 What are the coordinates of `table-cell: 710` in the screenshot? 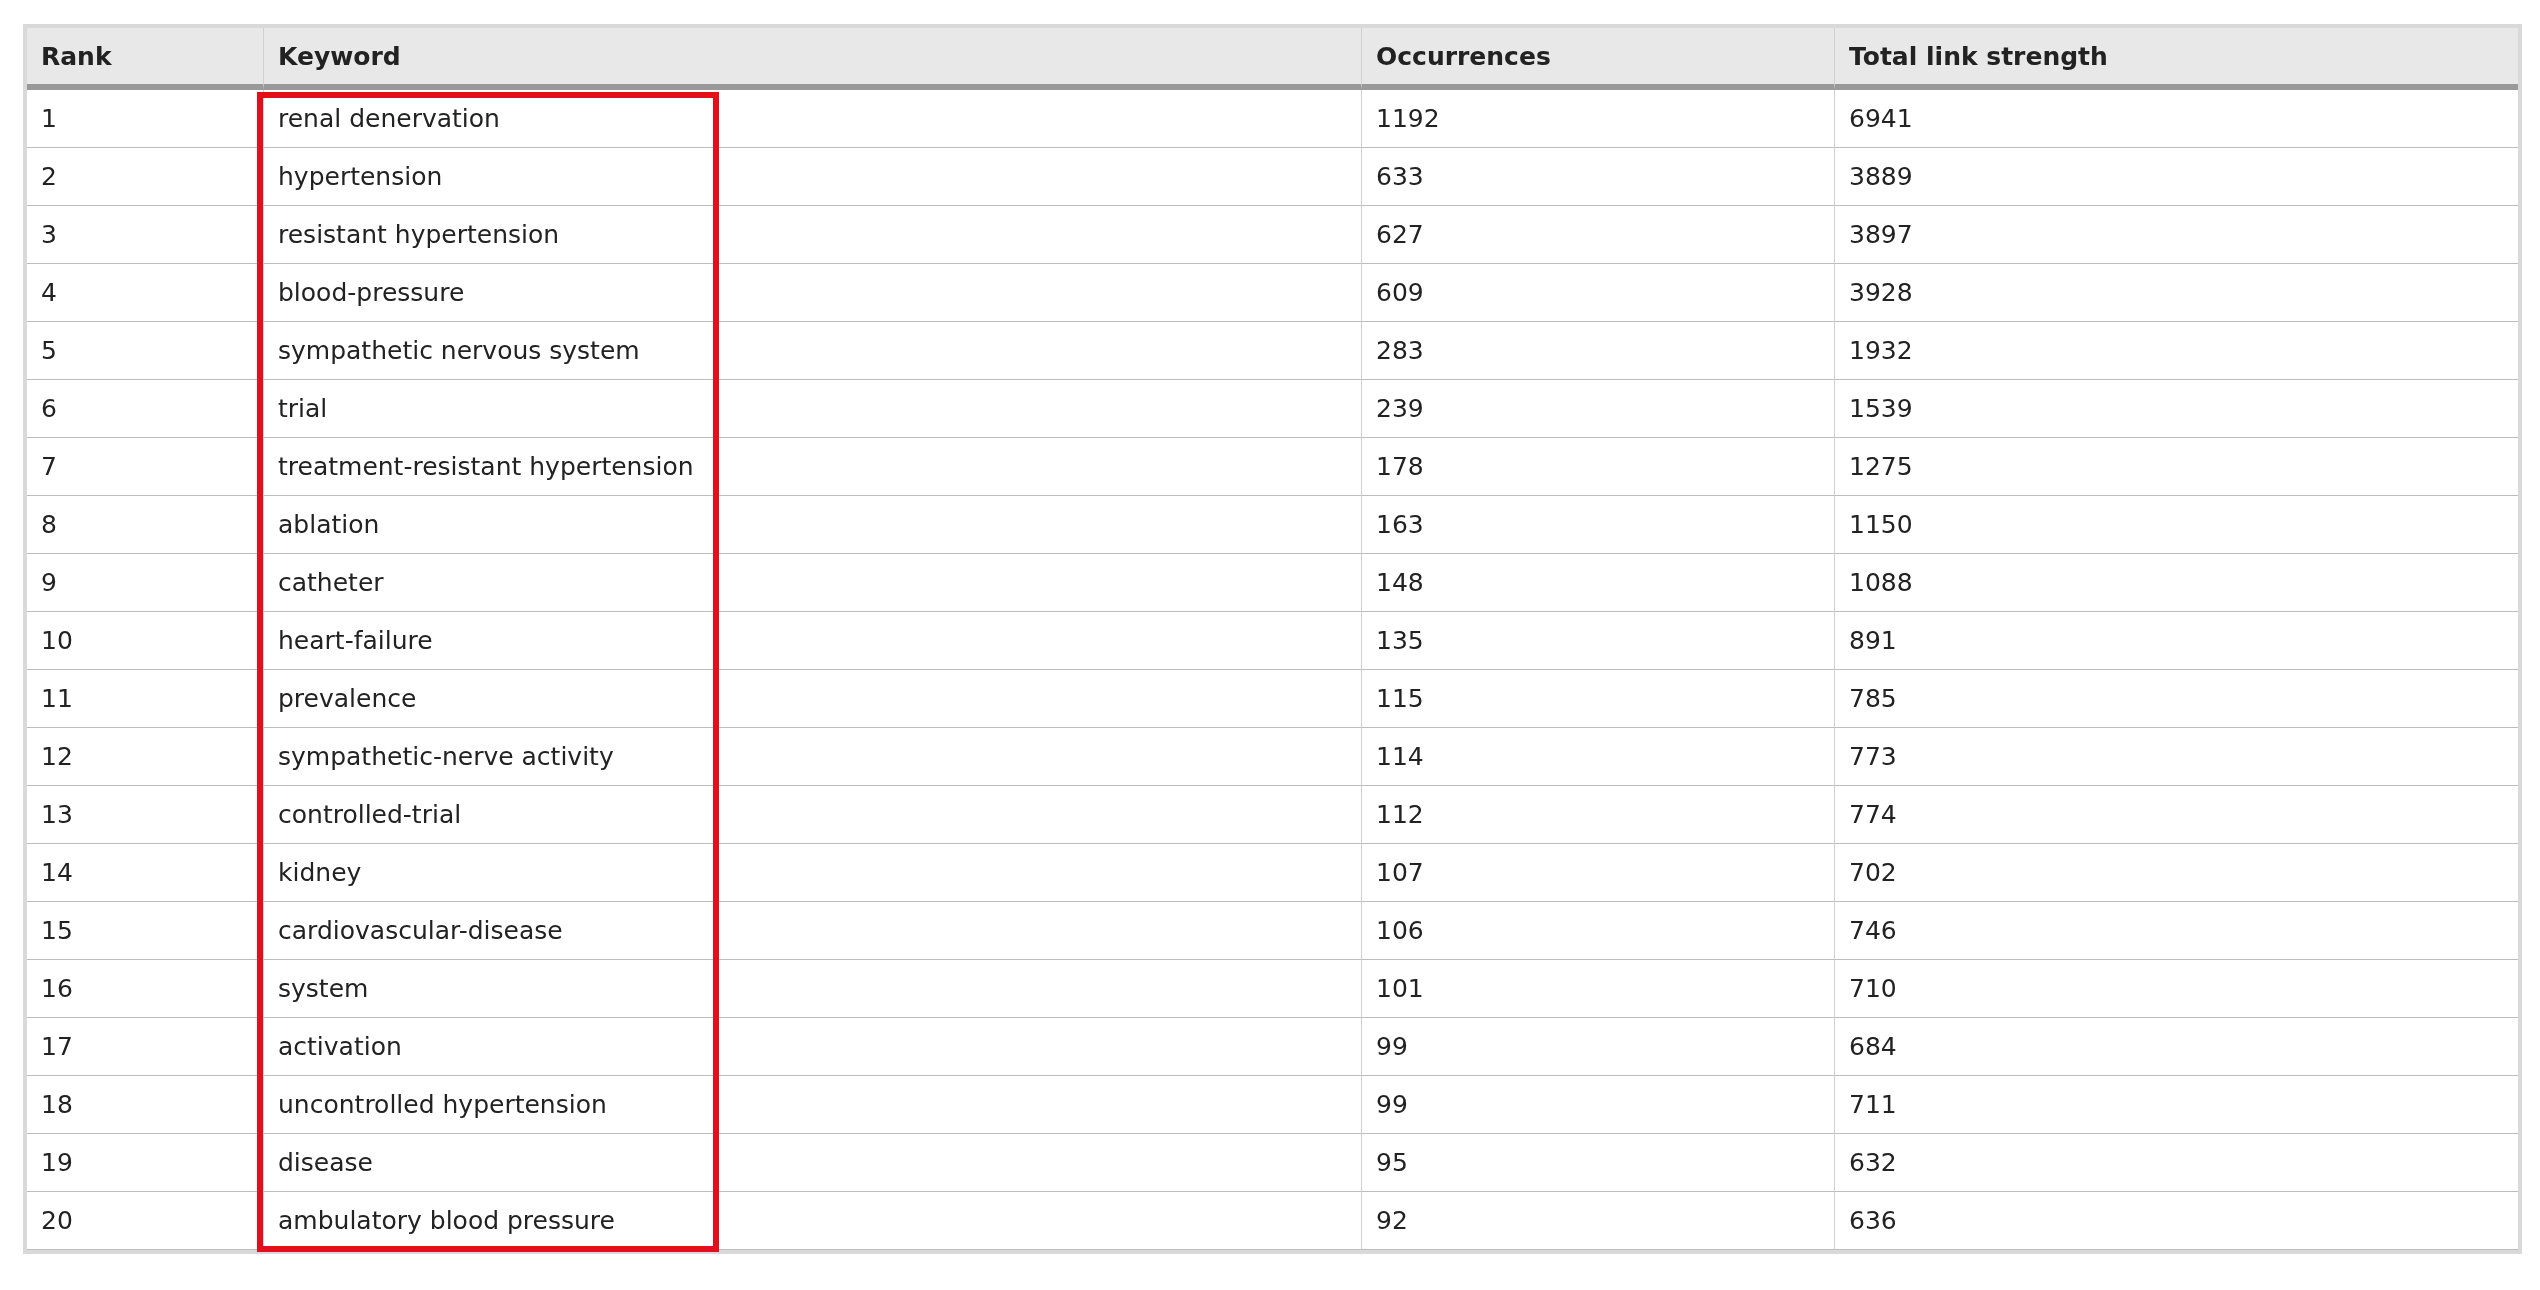 It's located at (2176, 989).